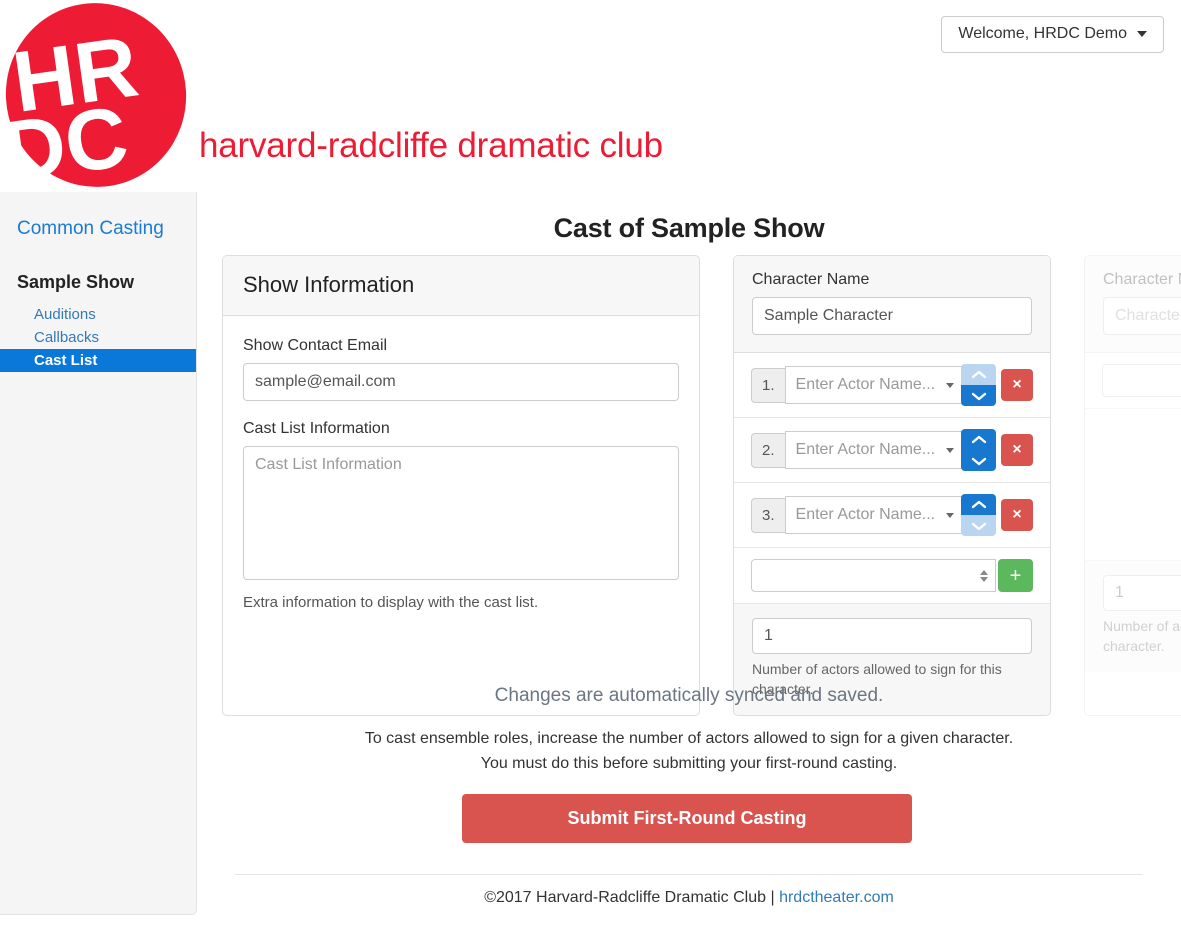 The height and width of the screenshot is (931, 1181). I want to click on actor-row: 2. Enter Actor Name... ×, so click(892, 450).